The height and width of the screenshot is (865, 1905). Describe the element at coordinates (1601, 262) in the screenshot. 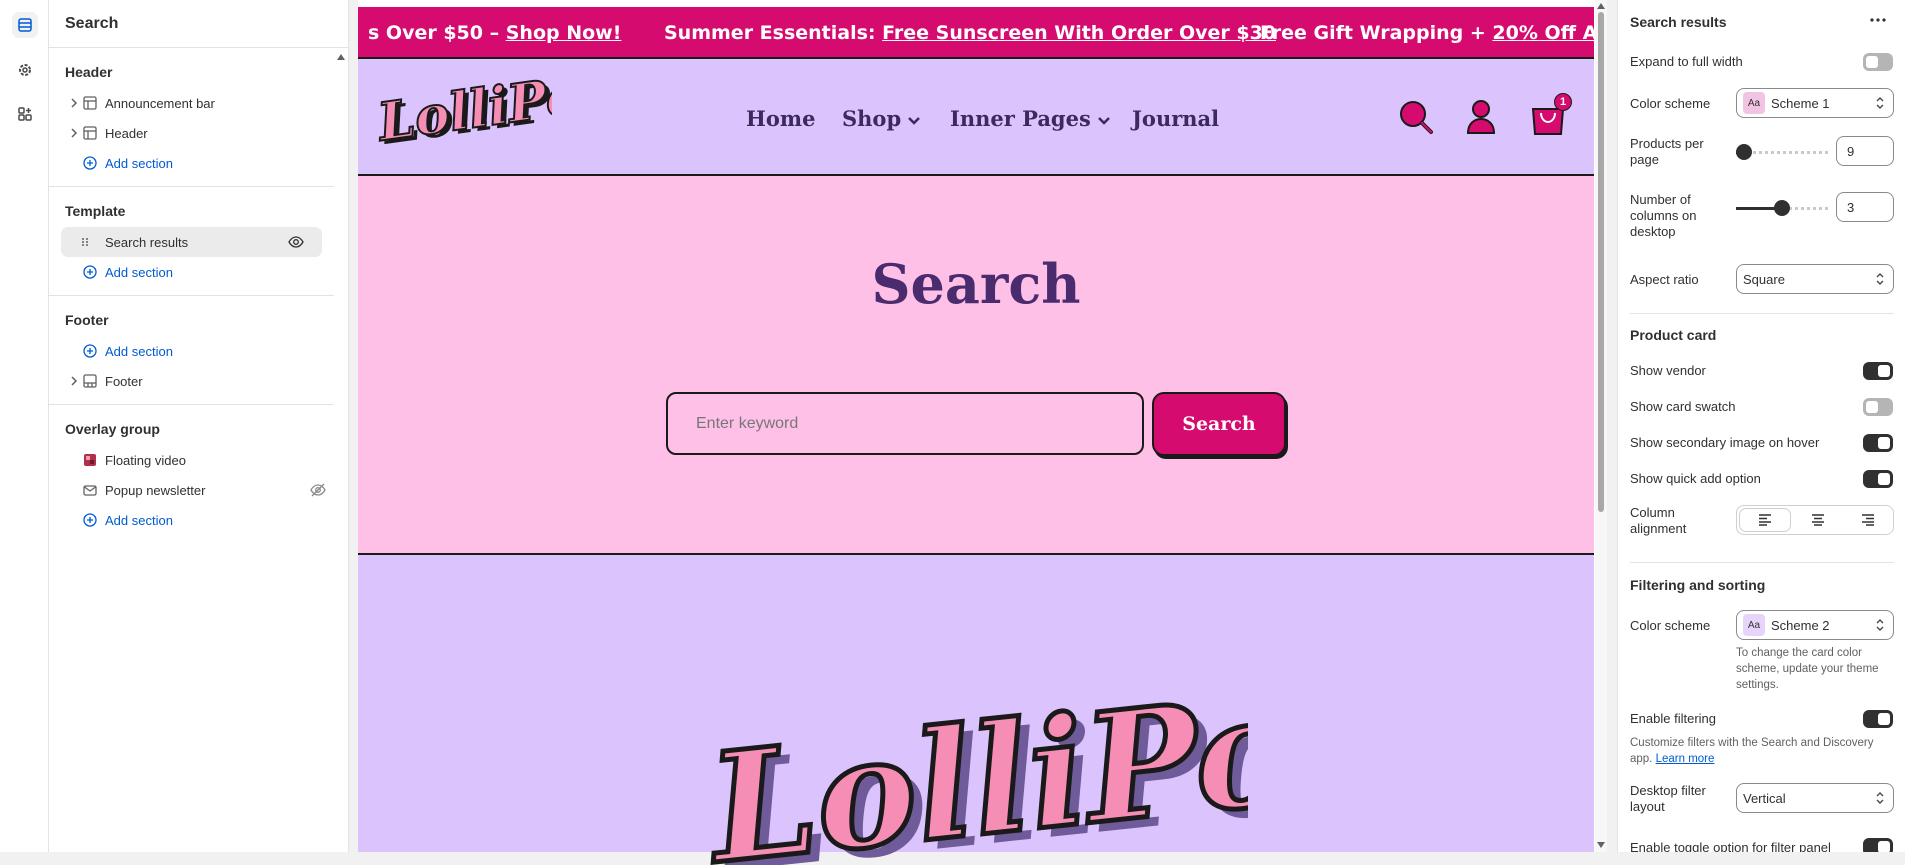

I see `scroll-thumb` at that location.